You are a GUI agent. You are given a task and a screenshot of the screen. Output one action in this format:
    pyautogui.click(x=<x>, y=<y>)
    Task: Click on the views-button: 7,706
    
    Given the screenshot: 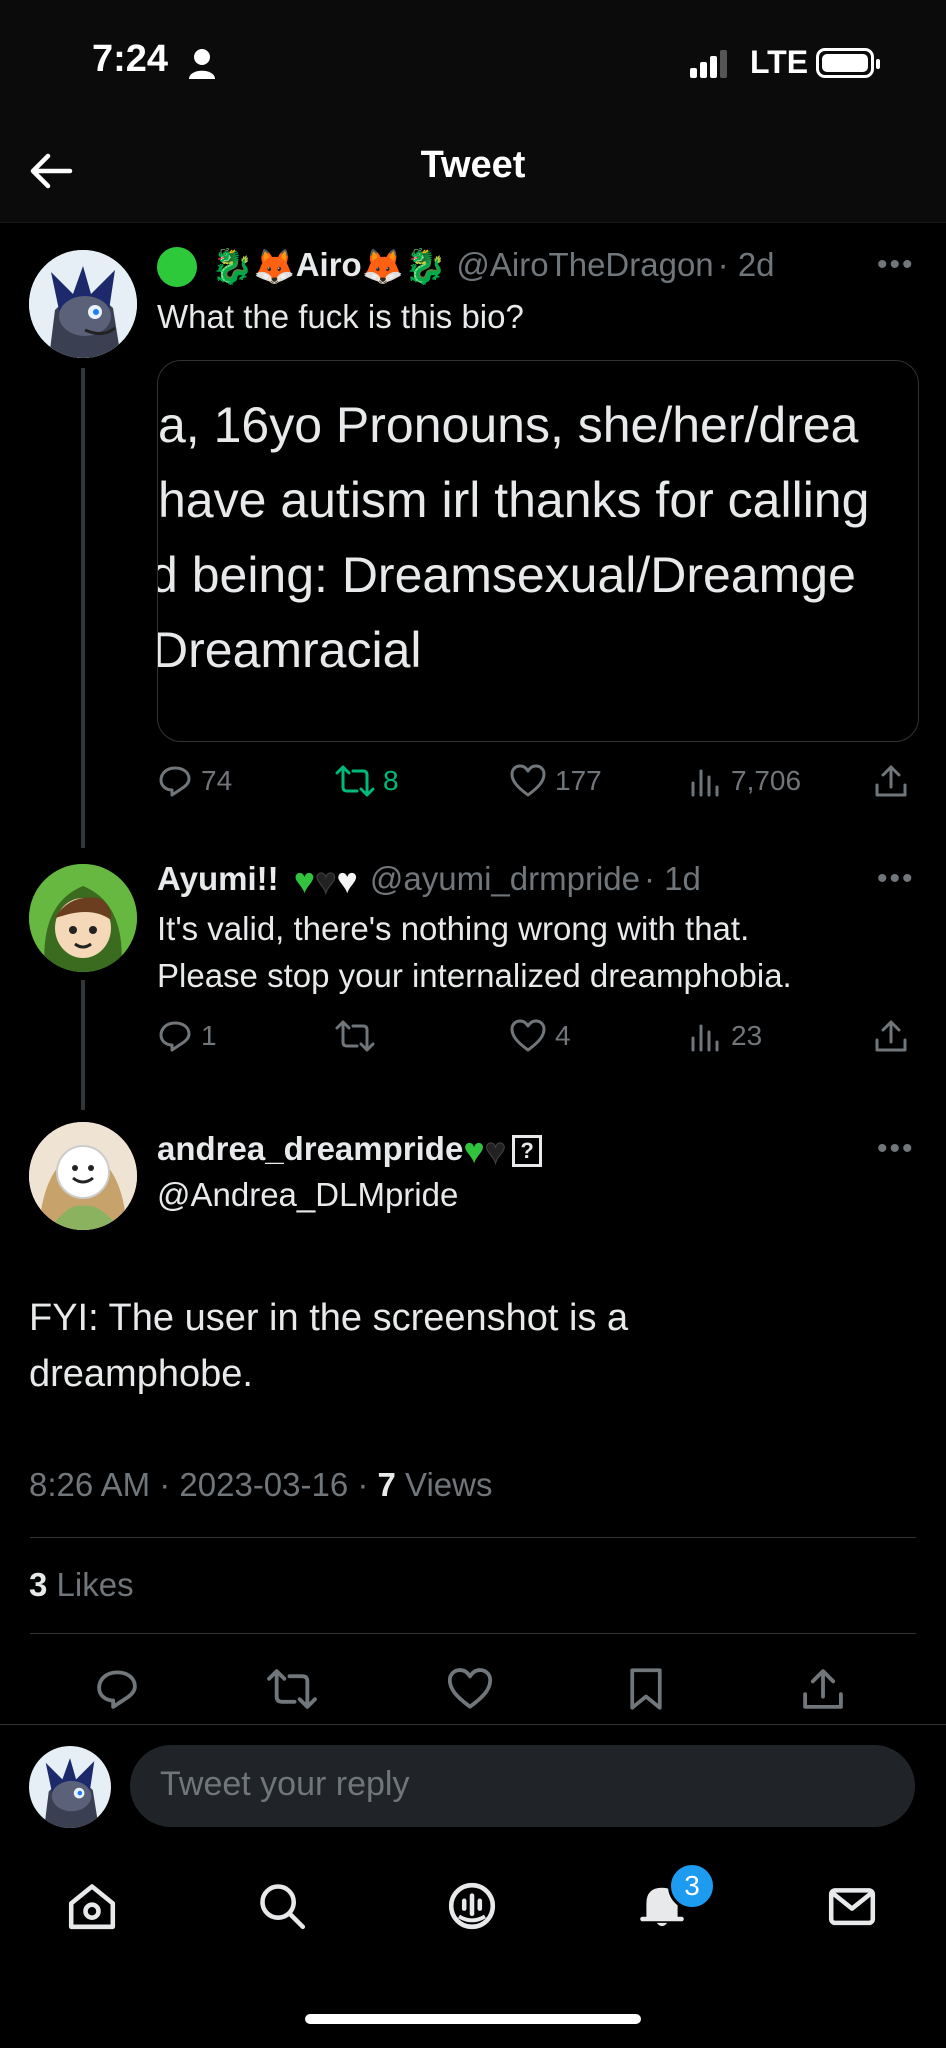 What is the action you would take?
    pyautogui.click(x=744, y=781)
    